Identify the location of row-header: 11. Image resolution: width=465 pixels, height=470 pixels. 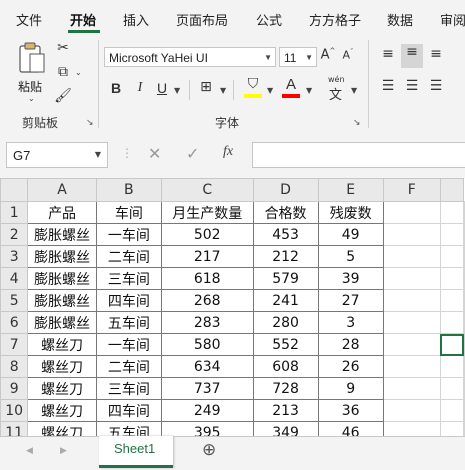
(14, 428).